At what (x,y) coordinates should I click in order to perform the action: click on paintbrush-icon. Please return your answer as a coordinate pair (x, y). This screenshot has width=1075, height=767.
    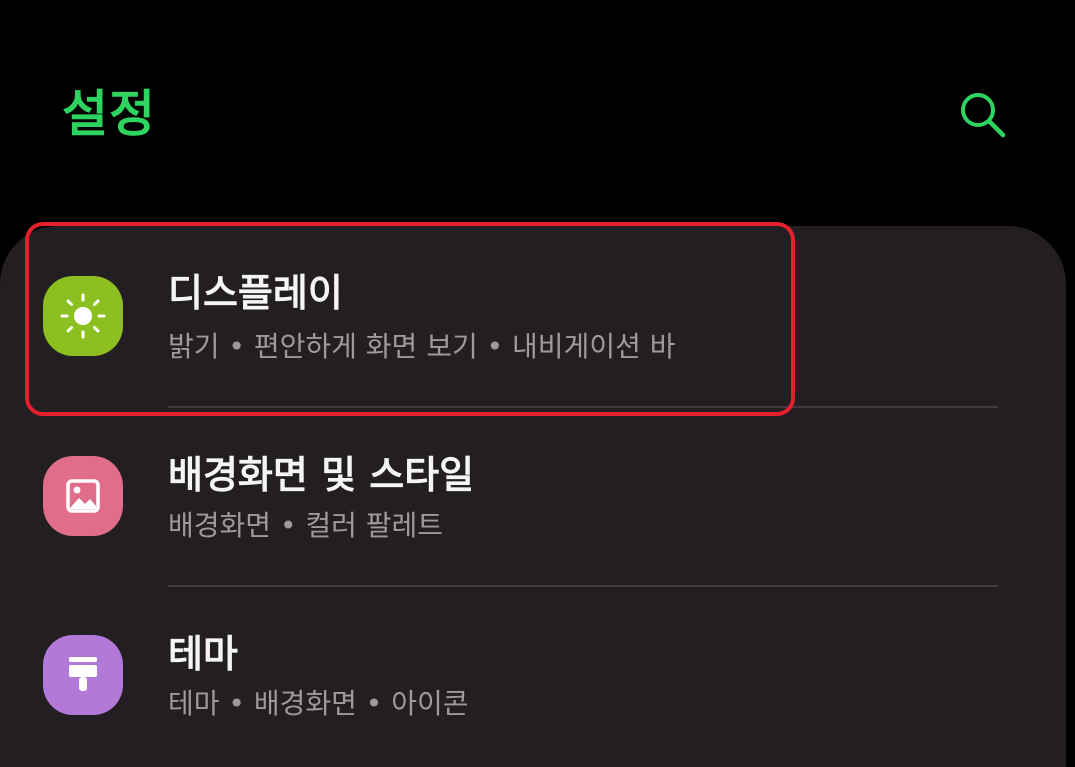
    Looking at the image, I should click on (83, 675).